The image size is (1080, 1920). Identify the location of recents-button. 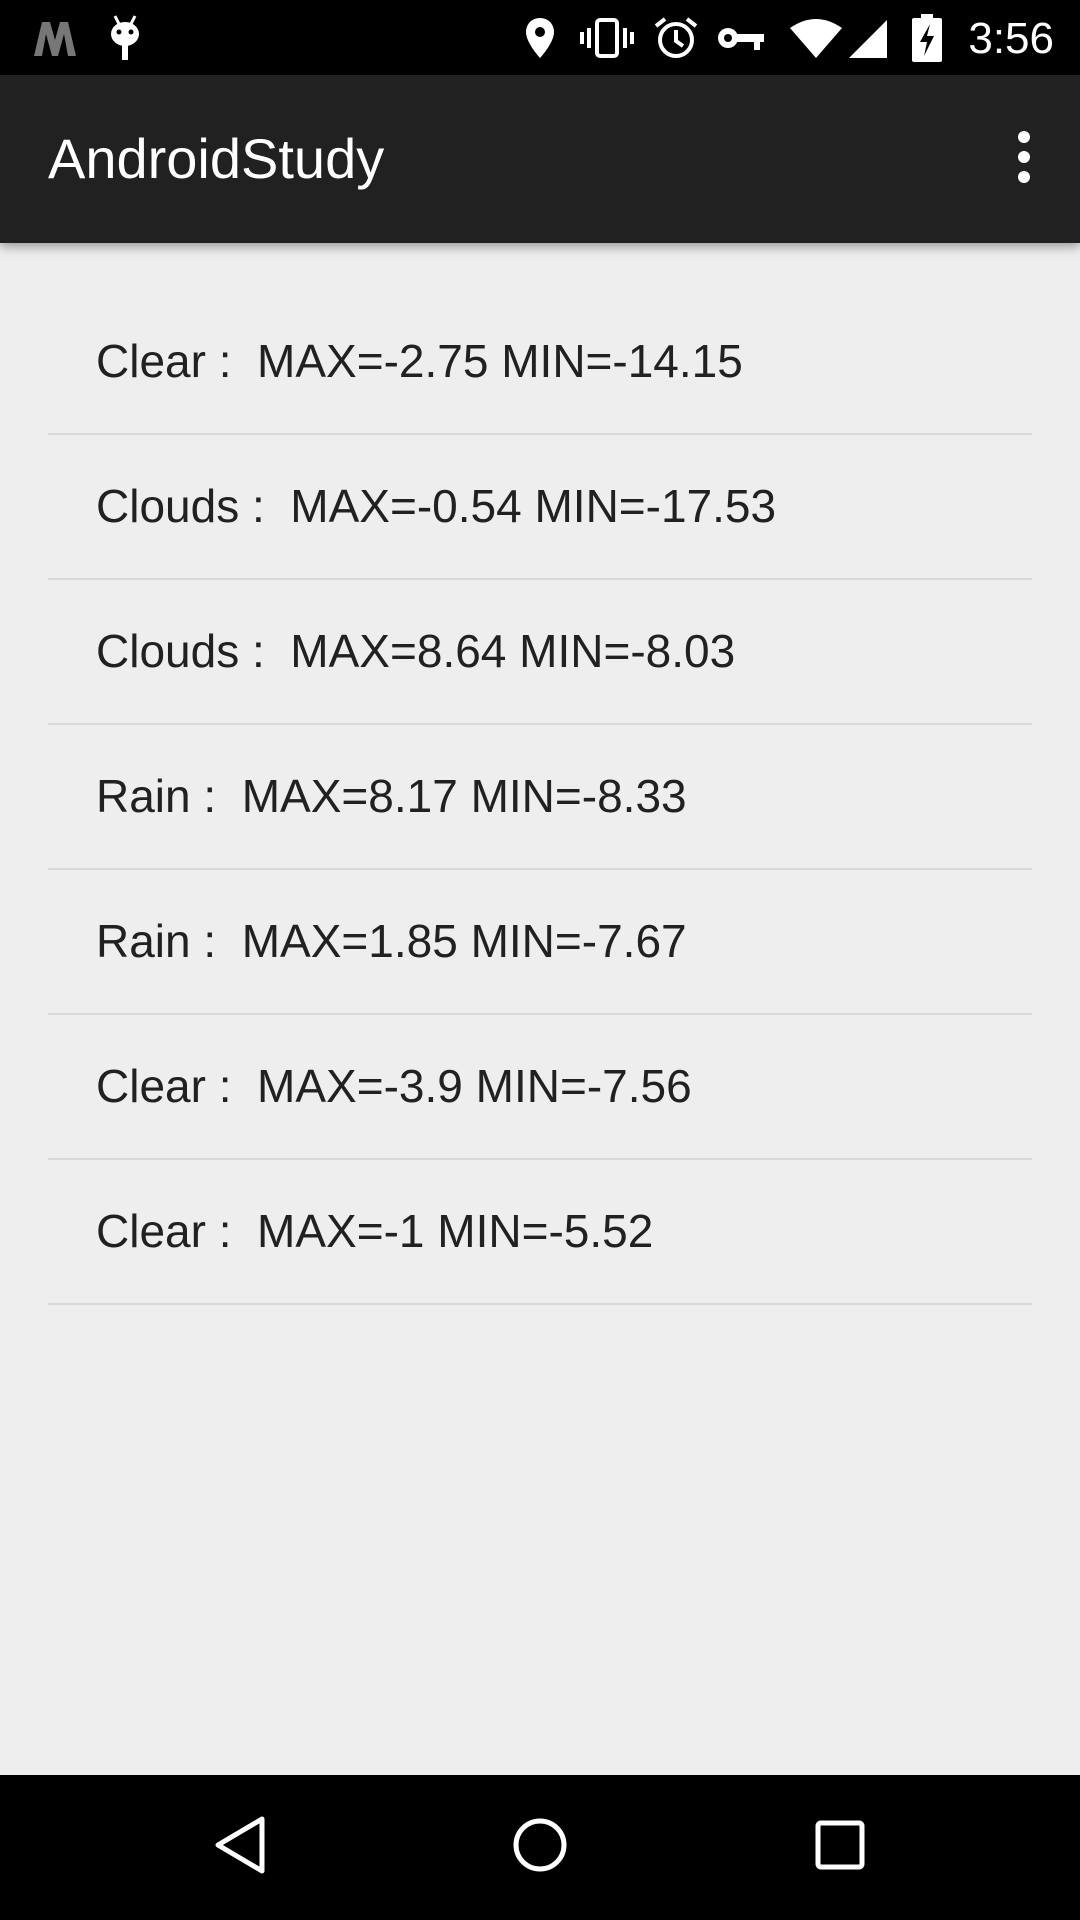
(840, 1847).